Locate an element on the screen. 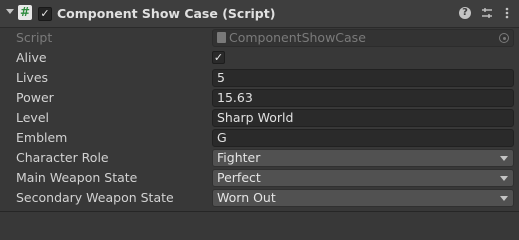  lives-label: Lives is located at coordinates (32, 77).